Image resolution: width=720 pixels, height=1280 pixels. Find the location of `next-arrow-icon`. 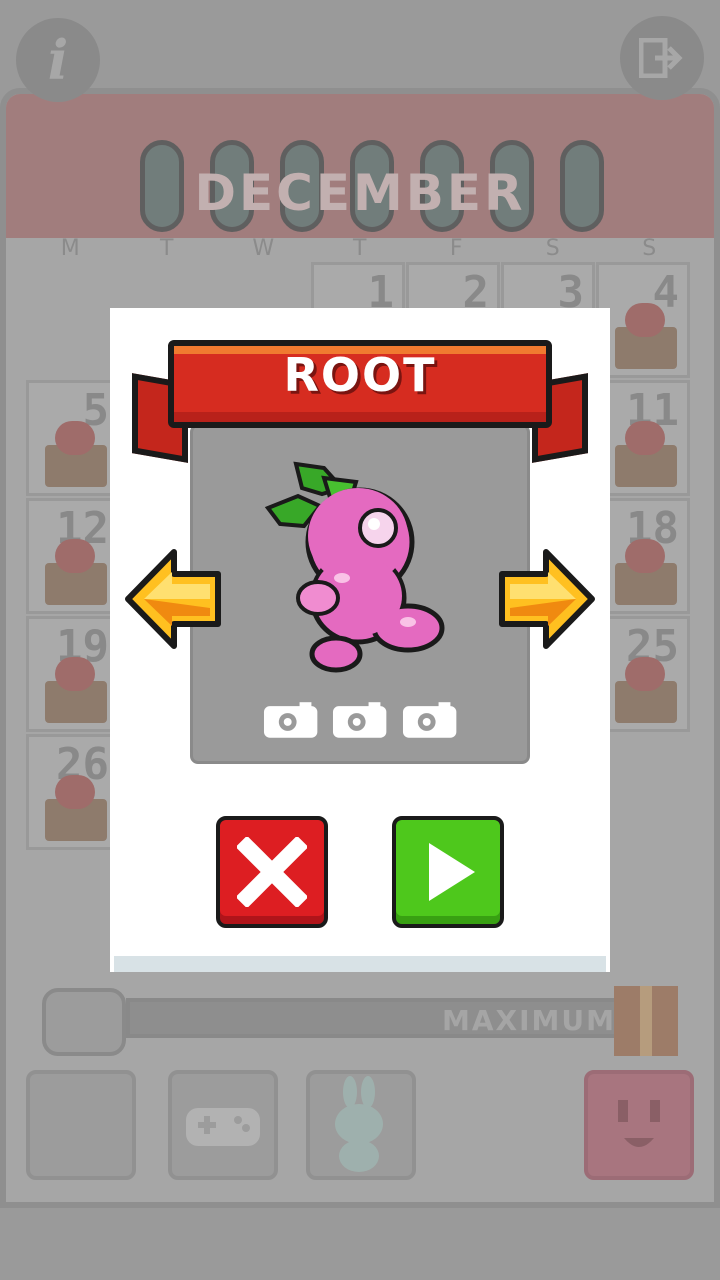

next-arrow-icon is located at coordinates (546, 599).